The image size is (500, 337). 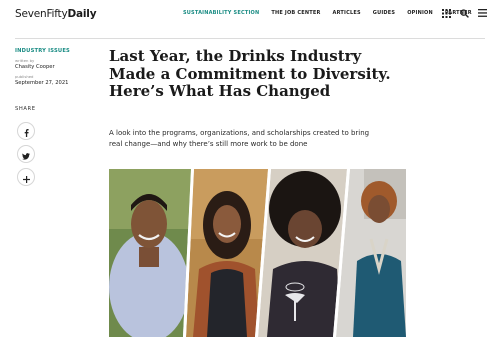 I want to click on nav-articles: ARTICLES, so click(x=347, y=13).